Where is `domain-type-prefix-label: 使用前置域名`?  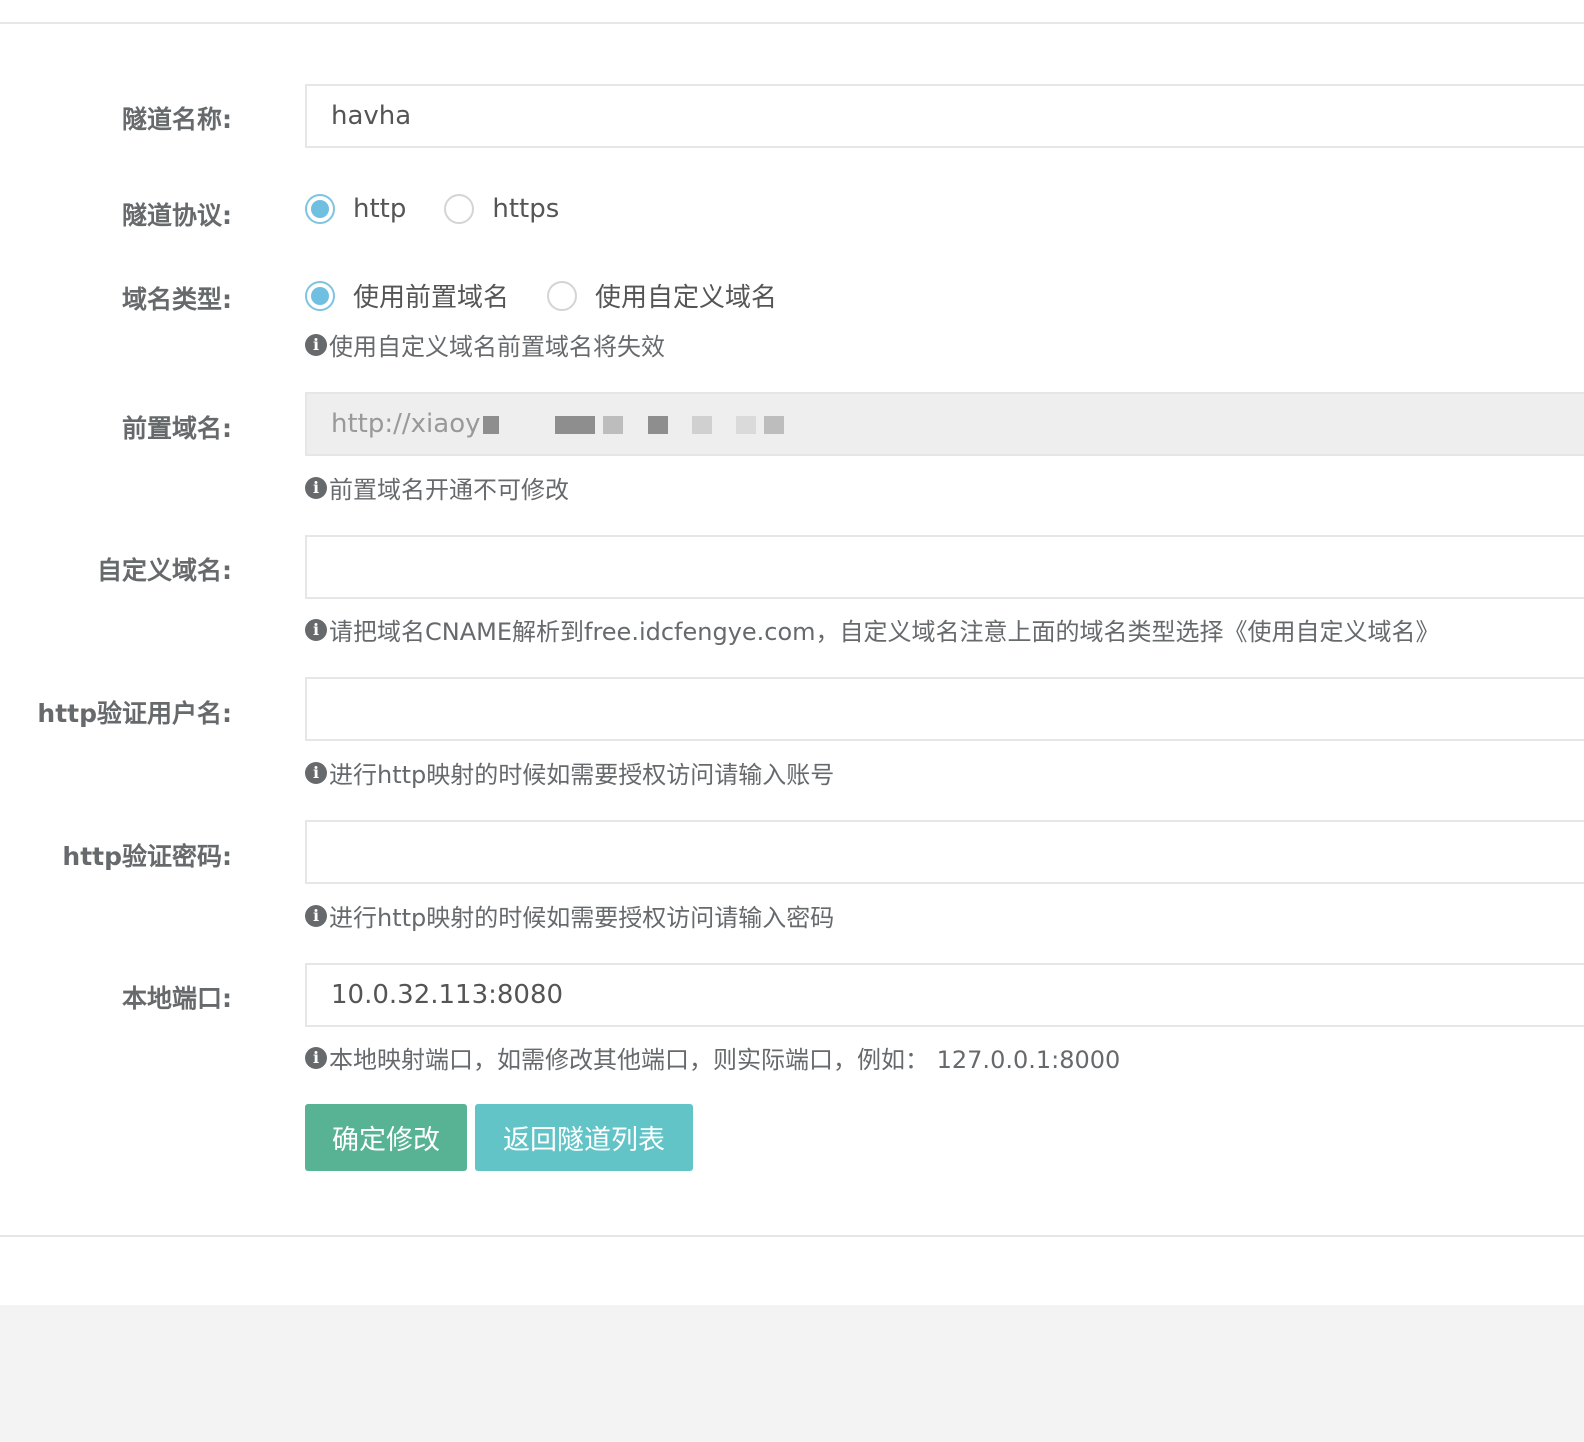 domain-type-prefix-label: 使用前置域名 is located at coordinates (431, 295).